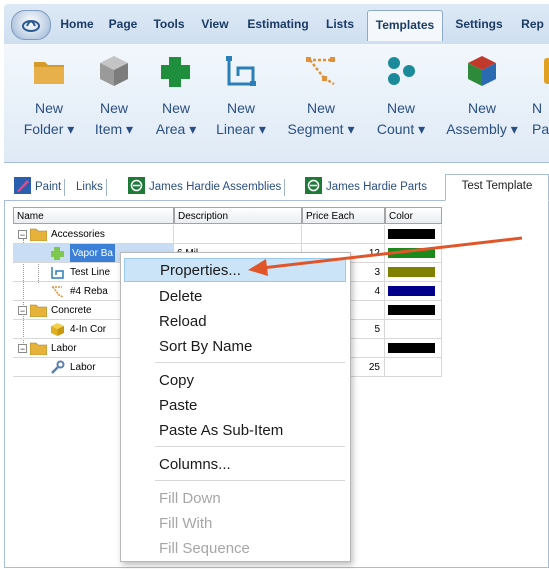 The height and width of the screenshot is (569, 549). I want to click on annotation-arrow, so click(385, 256).